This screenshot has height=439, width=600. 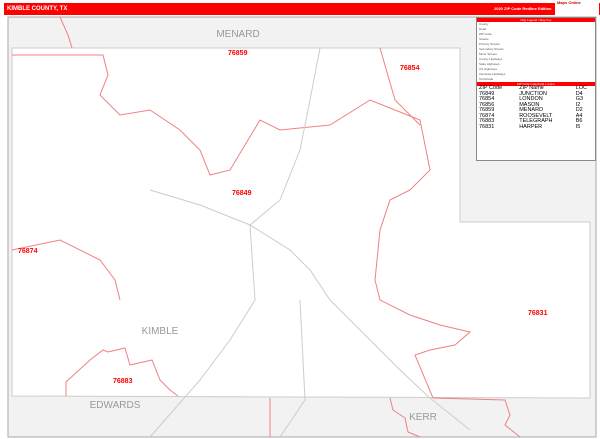 What do you see at coordinates (242, 193) in the screenshot?
I see `zip-label: 76849` at bounding box center [242, 193].